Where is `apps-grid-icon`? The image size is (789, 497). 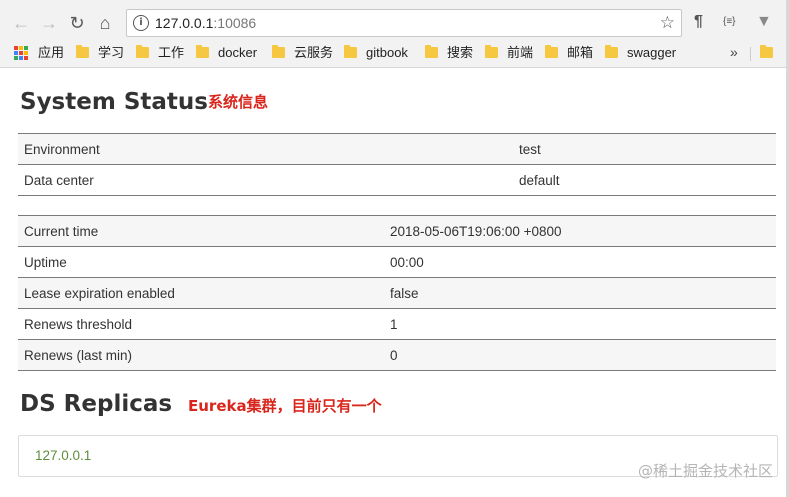 apps-grid-icon is located at coordinates (21, 53).